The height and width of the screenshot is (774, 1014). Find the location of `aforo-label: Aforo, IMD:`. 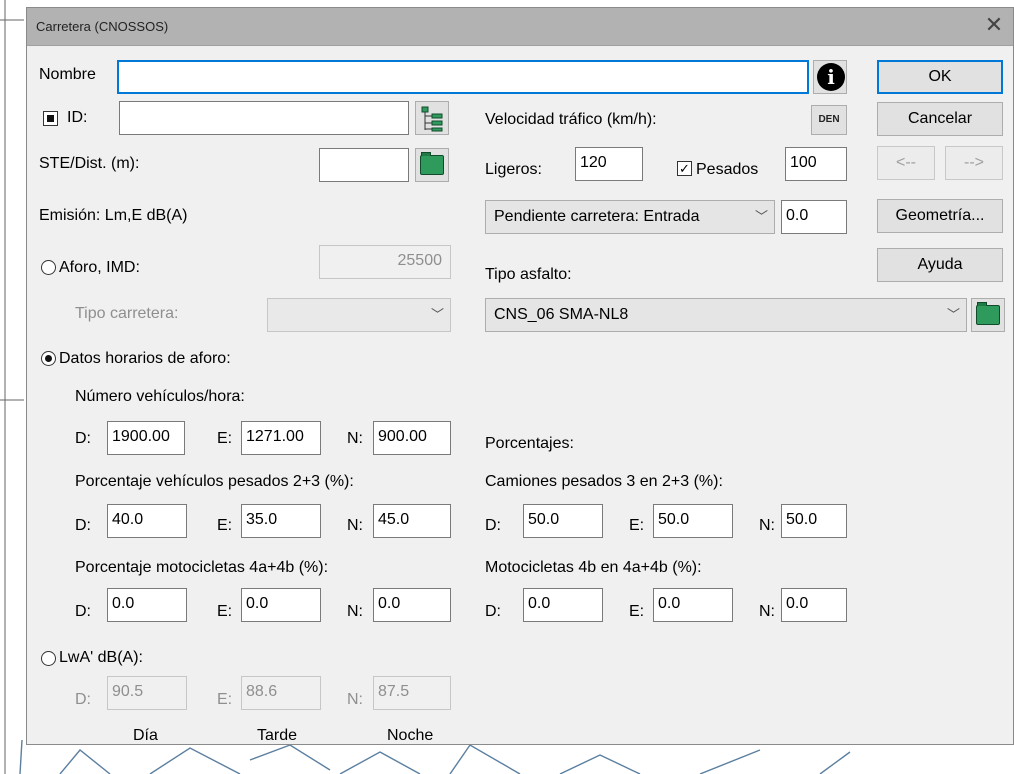

aforo-label: Aforo, IMD: is located at coordinates (99, 267).